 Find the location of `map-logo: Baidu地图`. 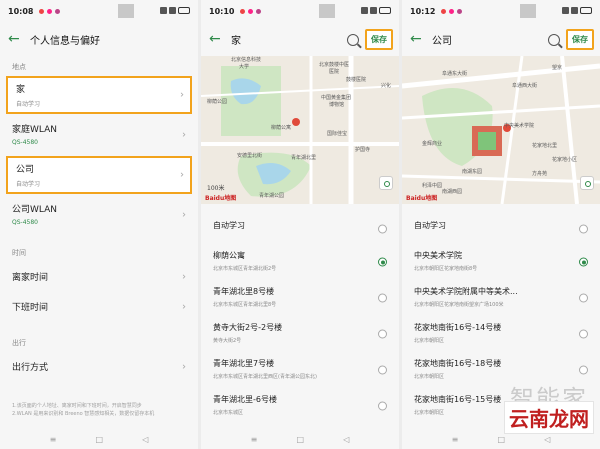

map-logo: Baidu地图 is located at coordinates (422, 198).